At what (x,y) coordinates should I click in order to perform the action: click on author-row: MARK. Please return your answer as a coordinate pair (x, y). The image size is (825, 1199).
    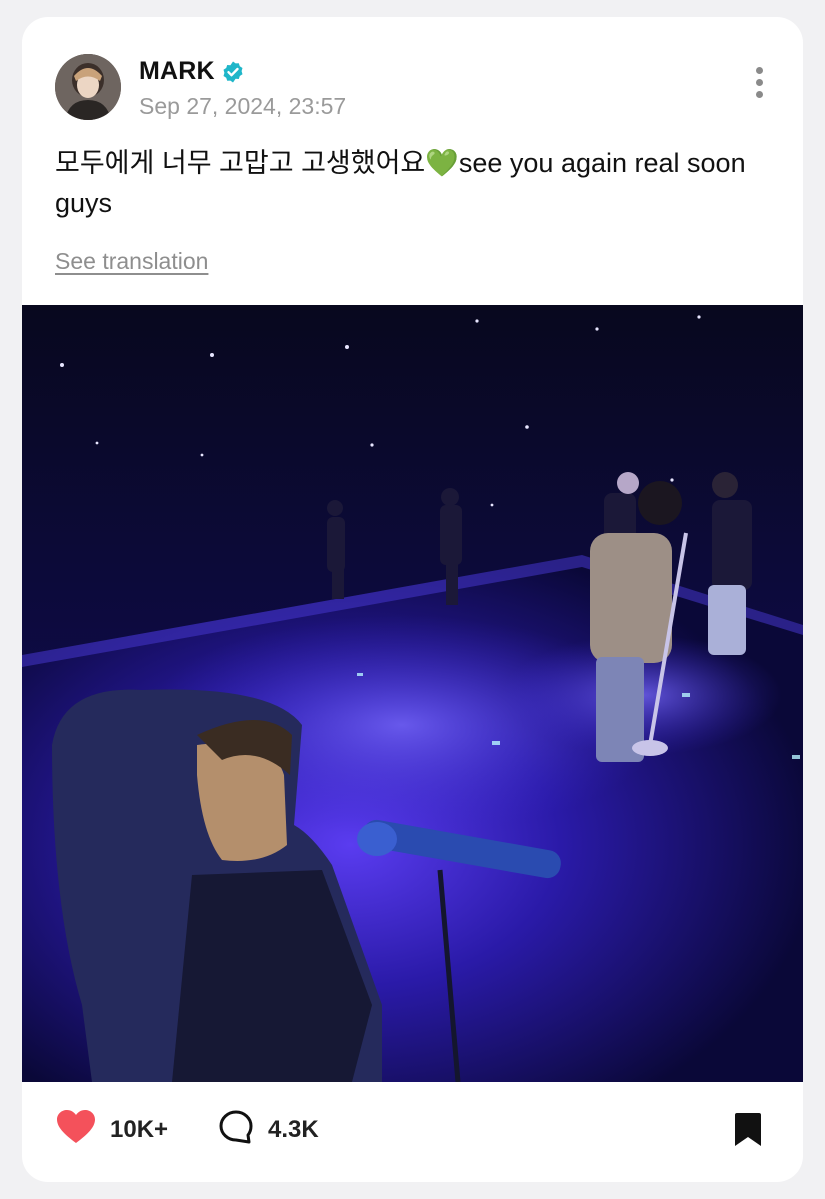
    Looking at the image, I should click on (192, 71).